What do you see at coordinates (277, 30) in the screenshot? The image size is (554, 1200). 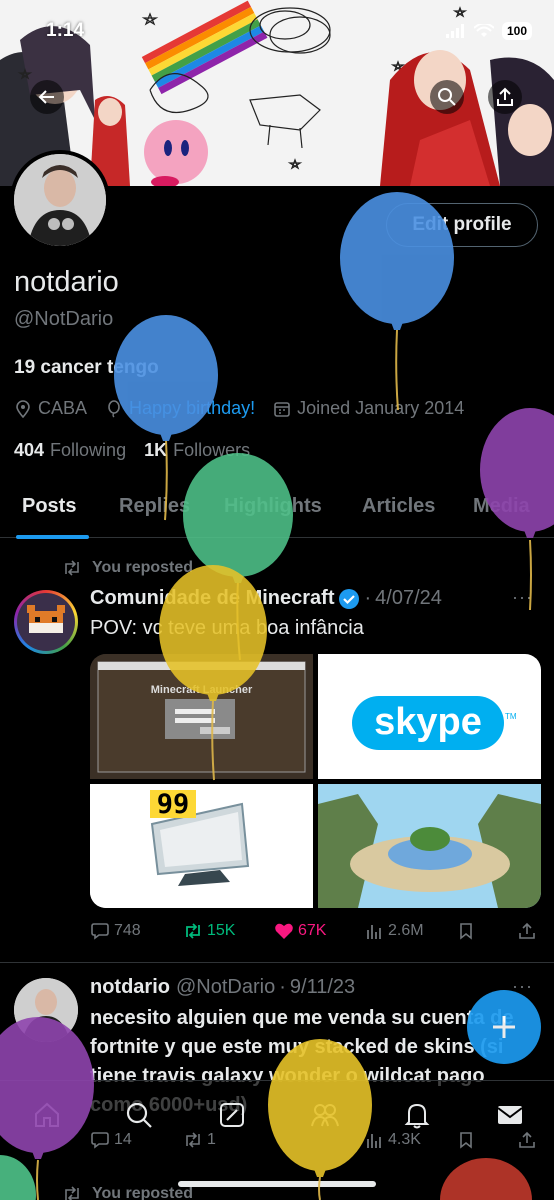 I see `status-bar: 1:14 100` at bounding box center [277, 30].